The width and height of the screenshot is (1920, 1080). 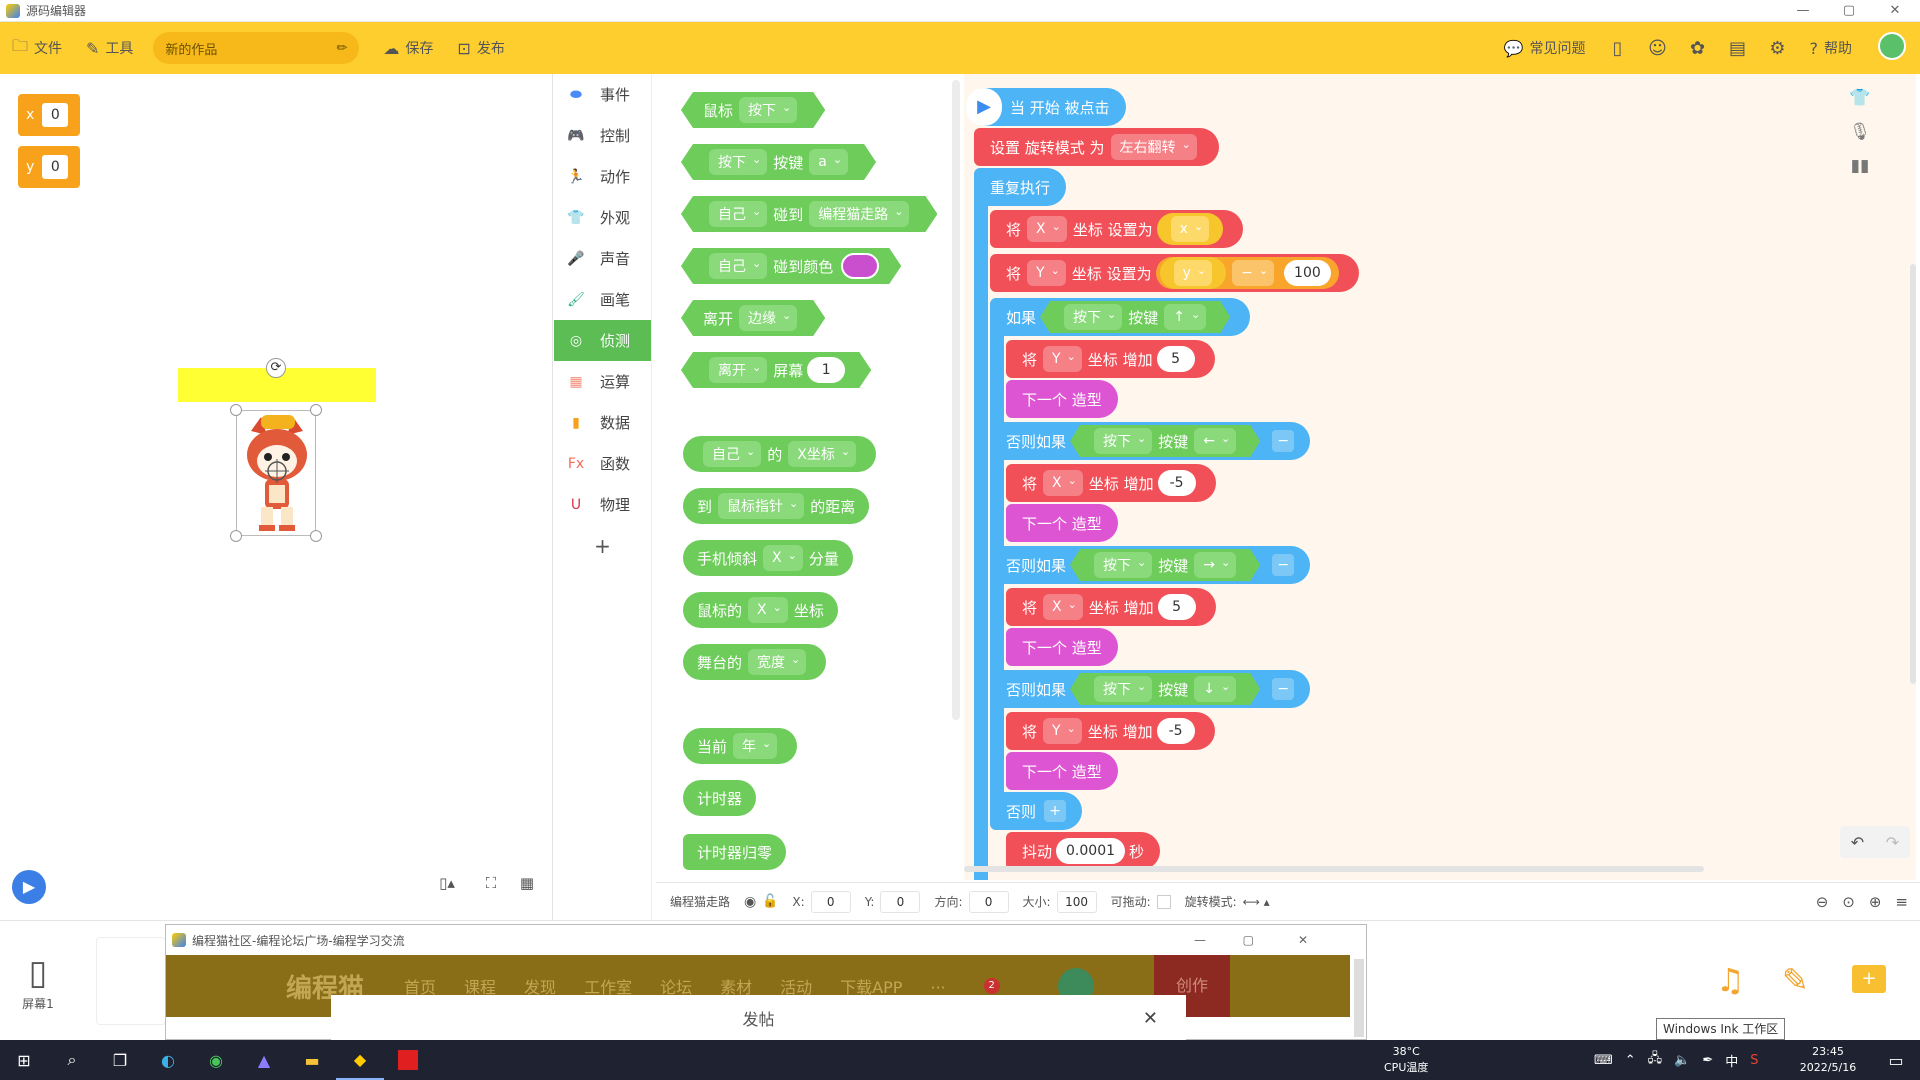 I want to click on change-y-block: 将Y坐标 增加-5, so click(x=1110, y=731).